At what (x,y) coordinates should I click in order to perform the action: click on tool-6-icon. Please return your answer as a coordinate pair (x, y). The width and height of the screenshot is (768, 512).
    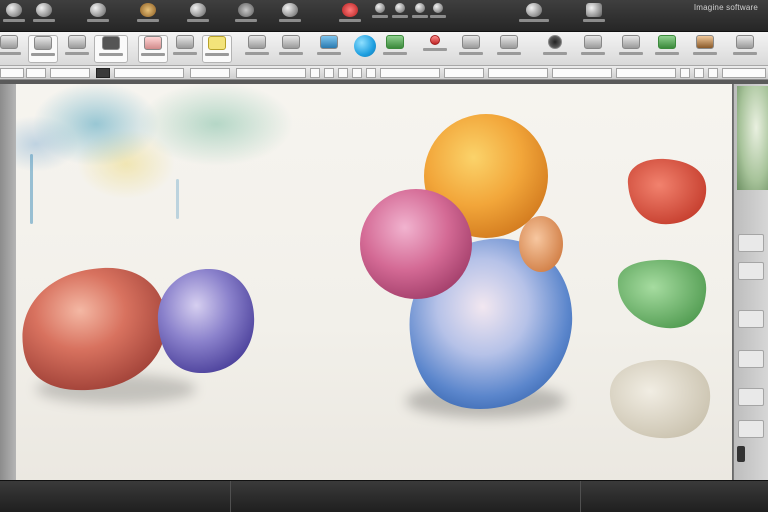
    Looking at the image, I should click on (246, 15).